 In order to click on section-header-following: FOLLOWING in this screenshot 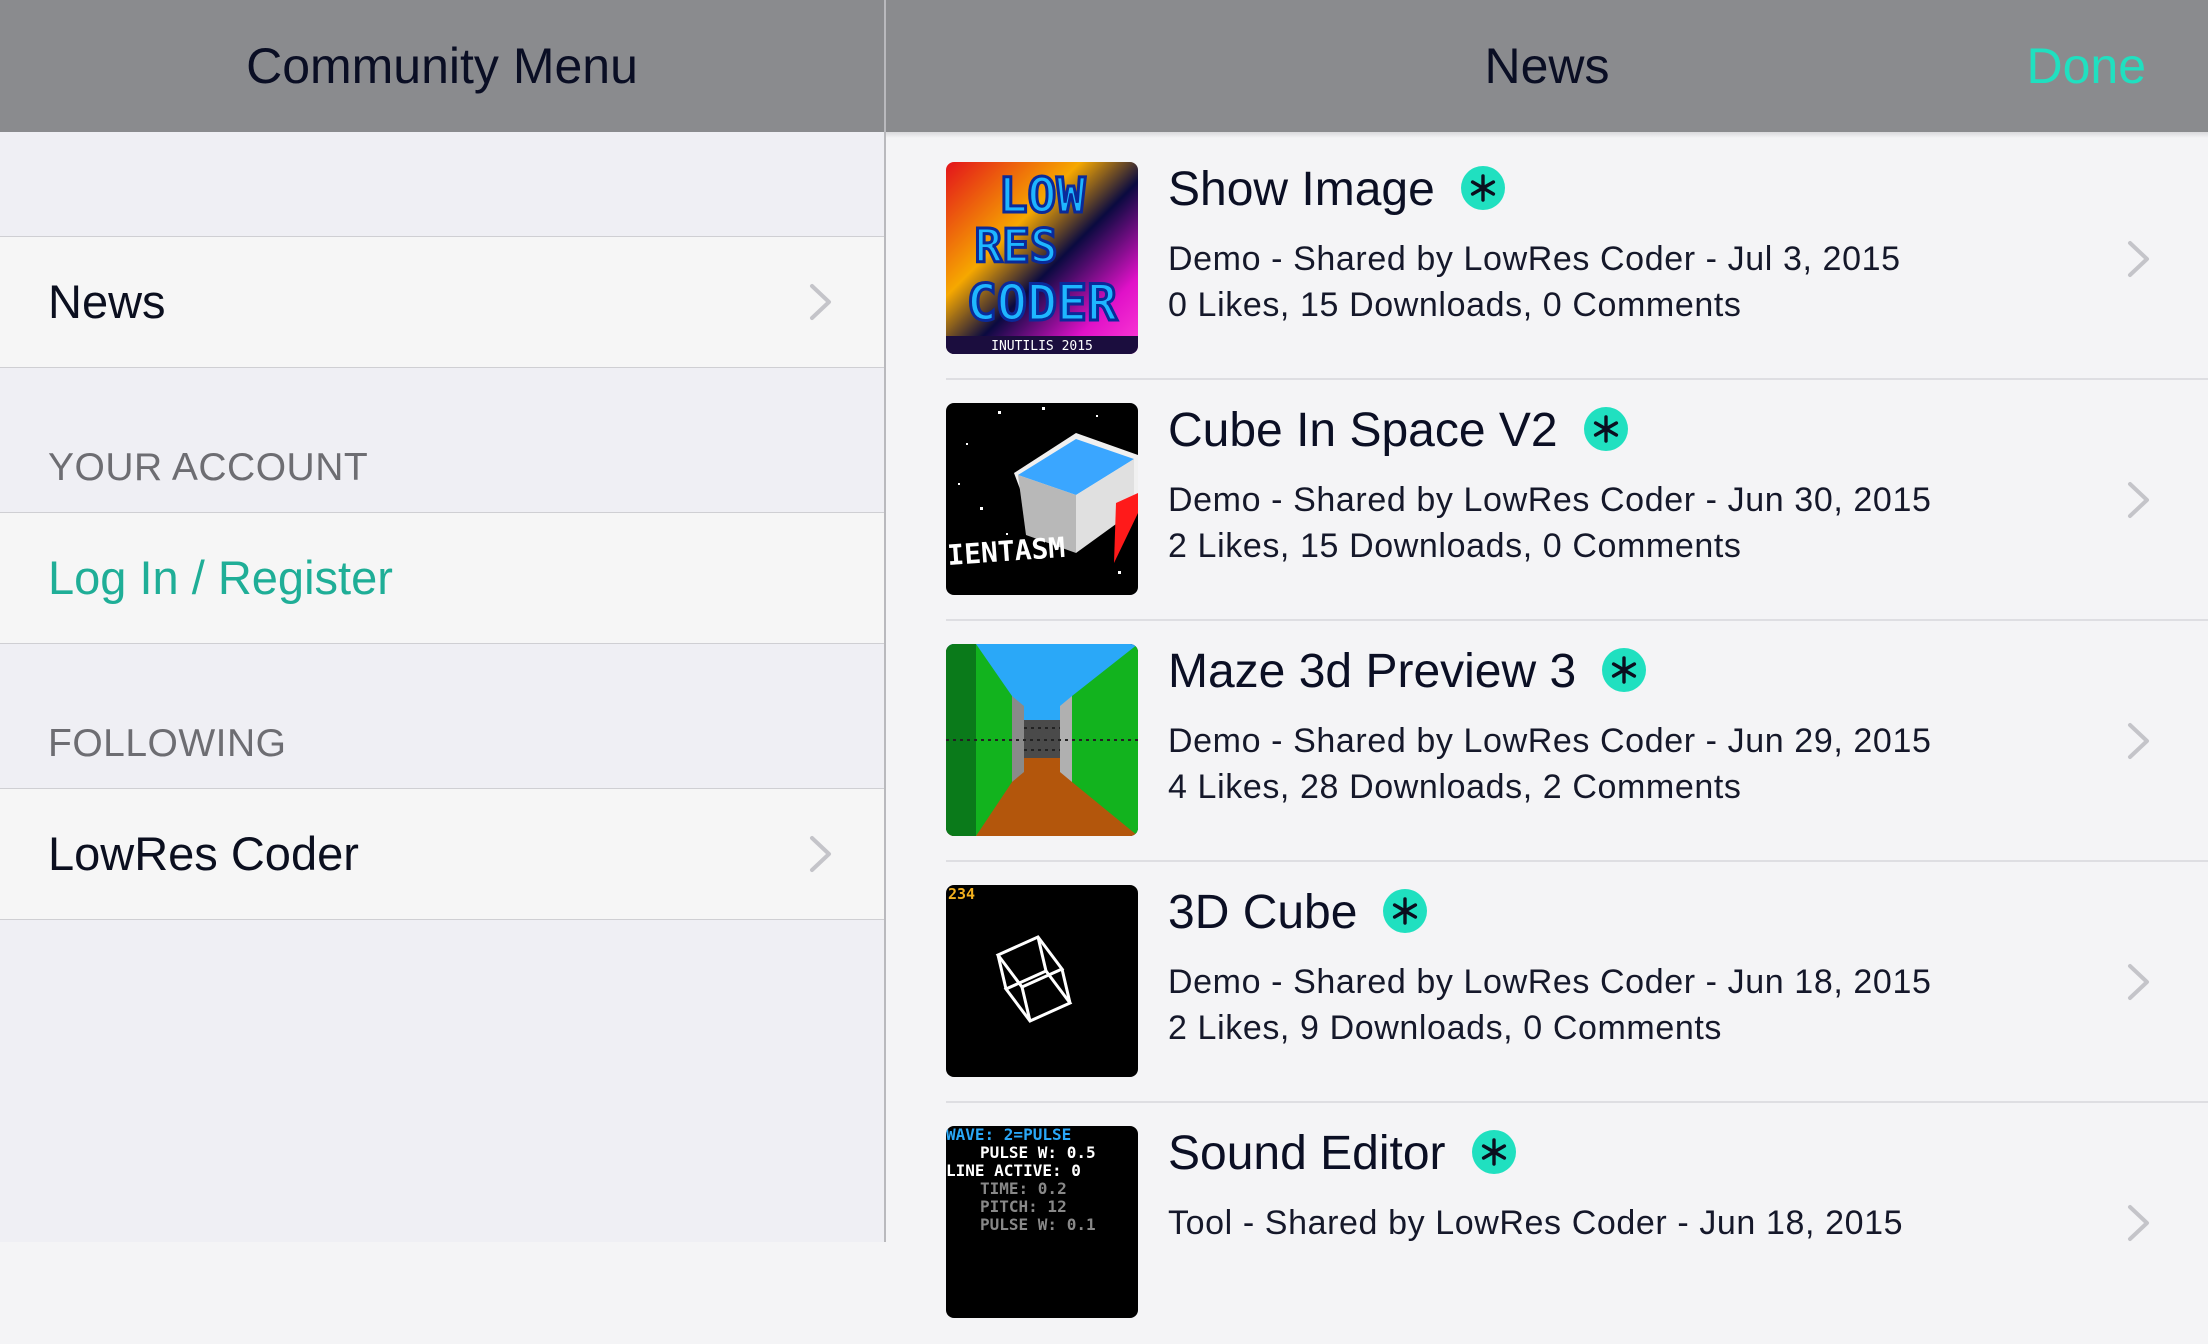, I will do `click(167, 743)`.